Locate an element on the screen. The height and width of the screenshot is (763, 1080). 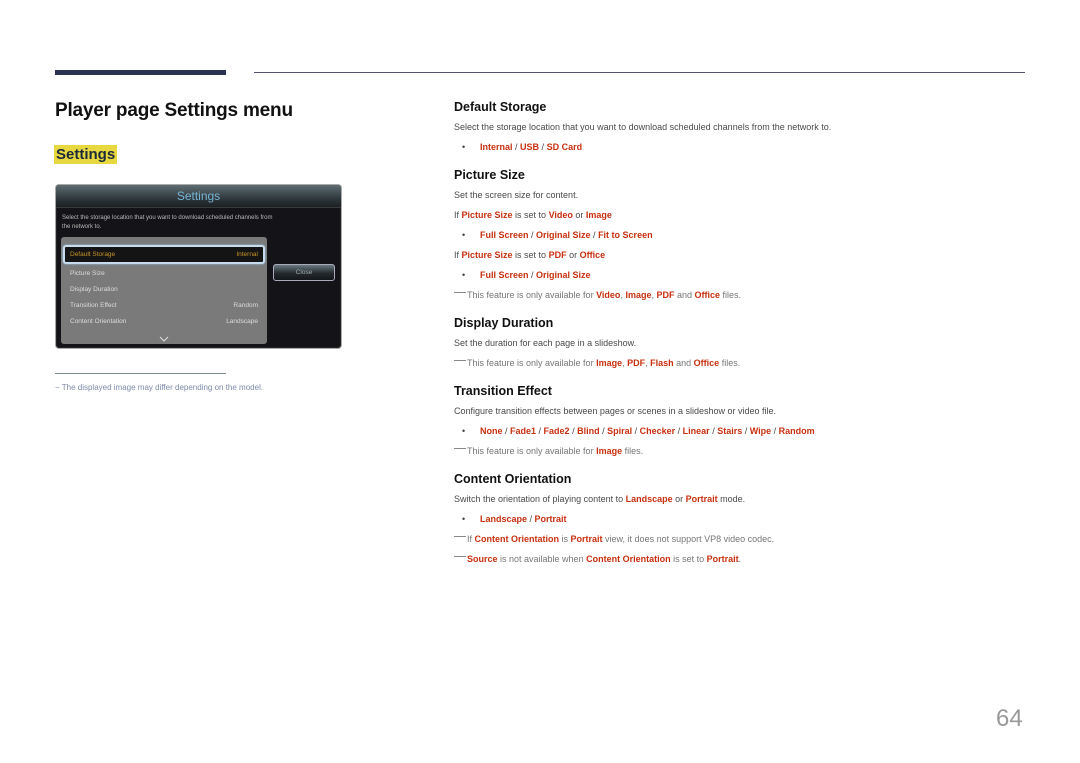
header-accent-bar is located at coordinates (140, 72).